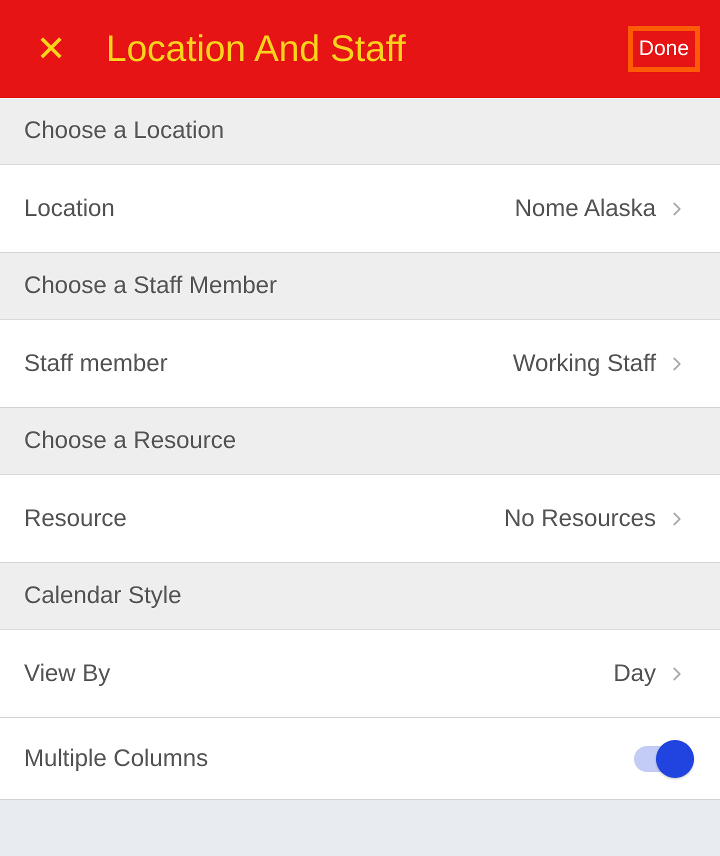 The height and width of the screenshot is (856, 720). I want to click on row-label: View By, so click(68, 674).